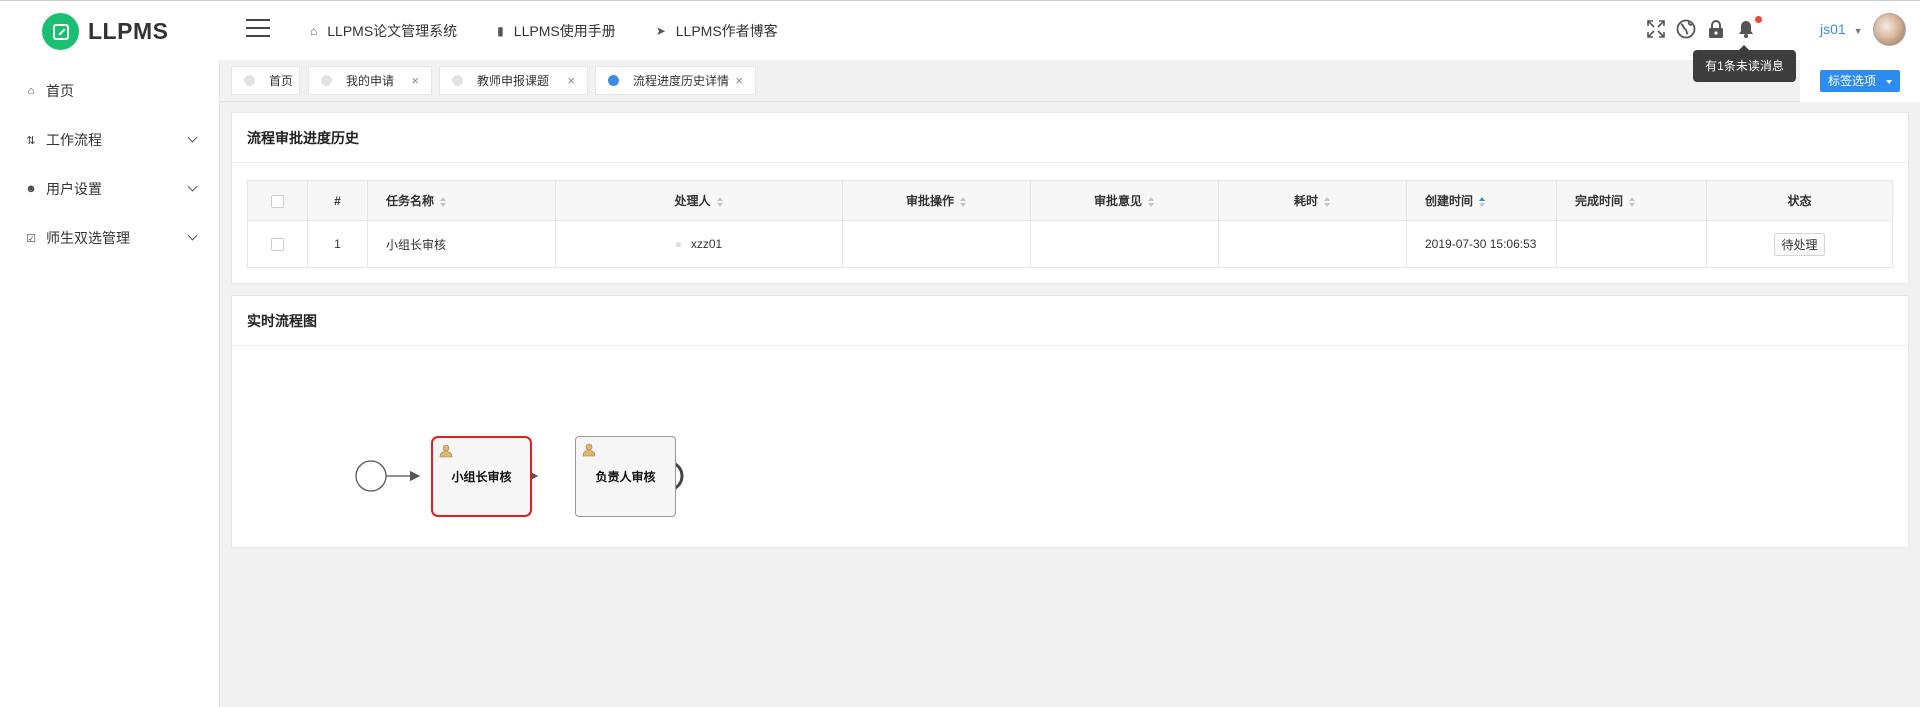  Describe the element at coordinates (31, 140) in the screenshot. I see `workflow-icon: ⇅` at that location.